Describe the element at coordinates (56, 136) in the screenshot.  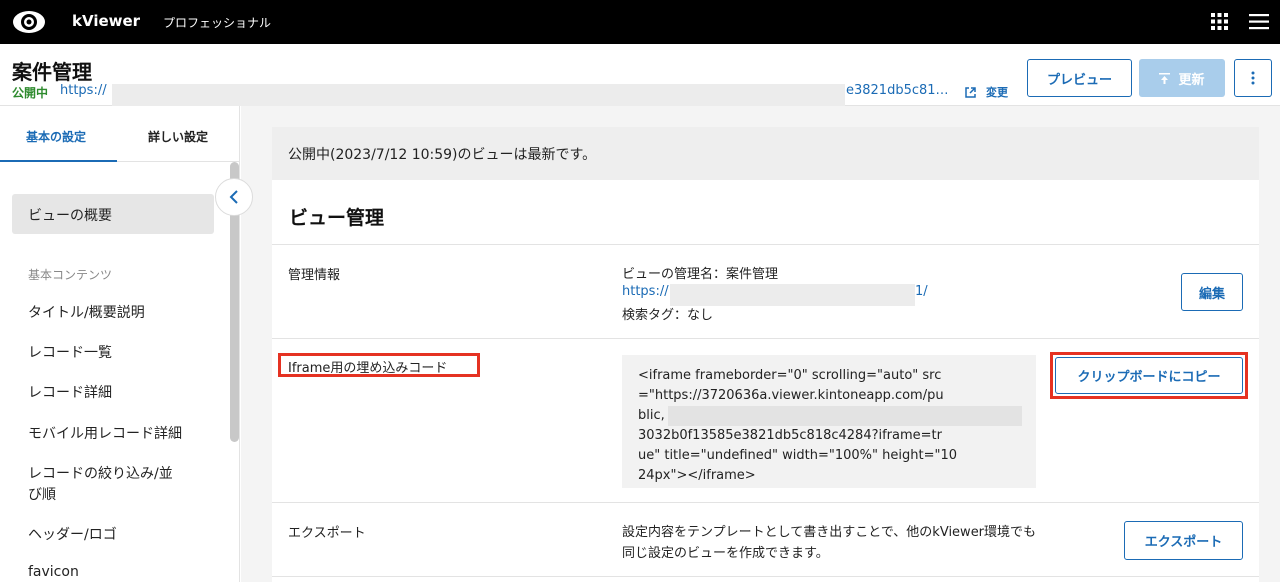
I see `tab-basic-settings: 基本の設定` at that location.